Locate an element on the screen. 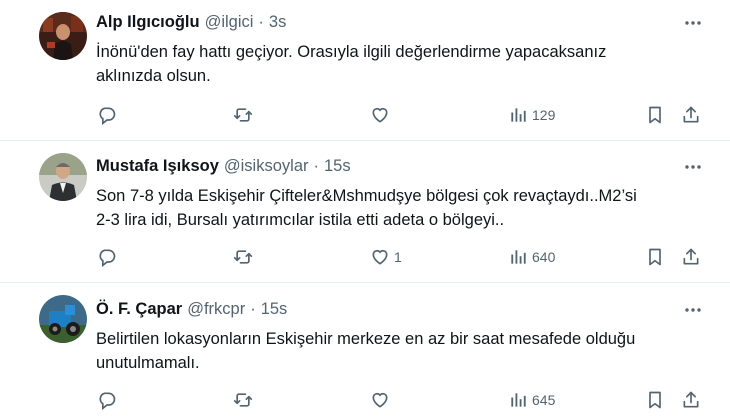 The image size is (730, 420). view-count: 645 is located at coordinates (544, 400).